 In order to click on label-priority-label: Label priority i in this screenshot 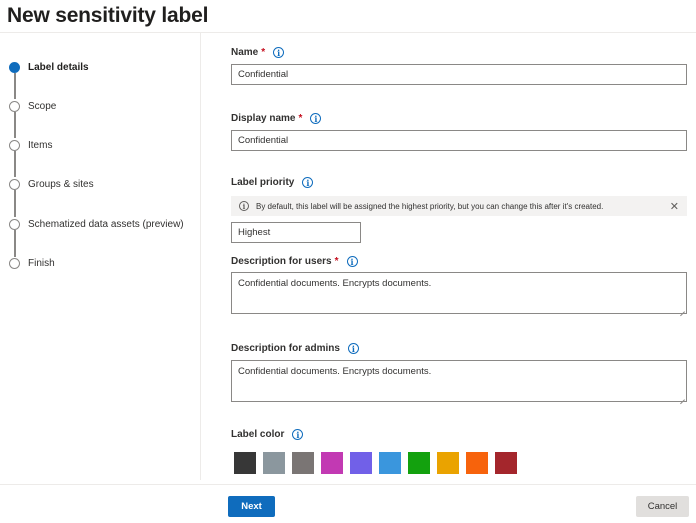, I will do `click(272, 182)`.